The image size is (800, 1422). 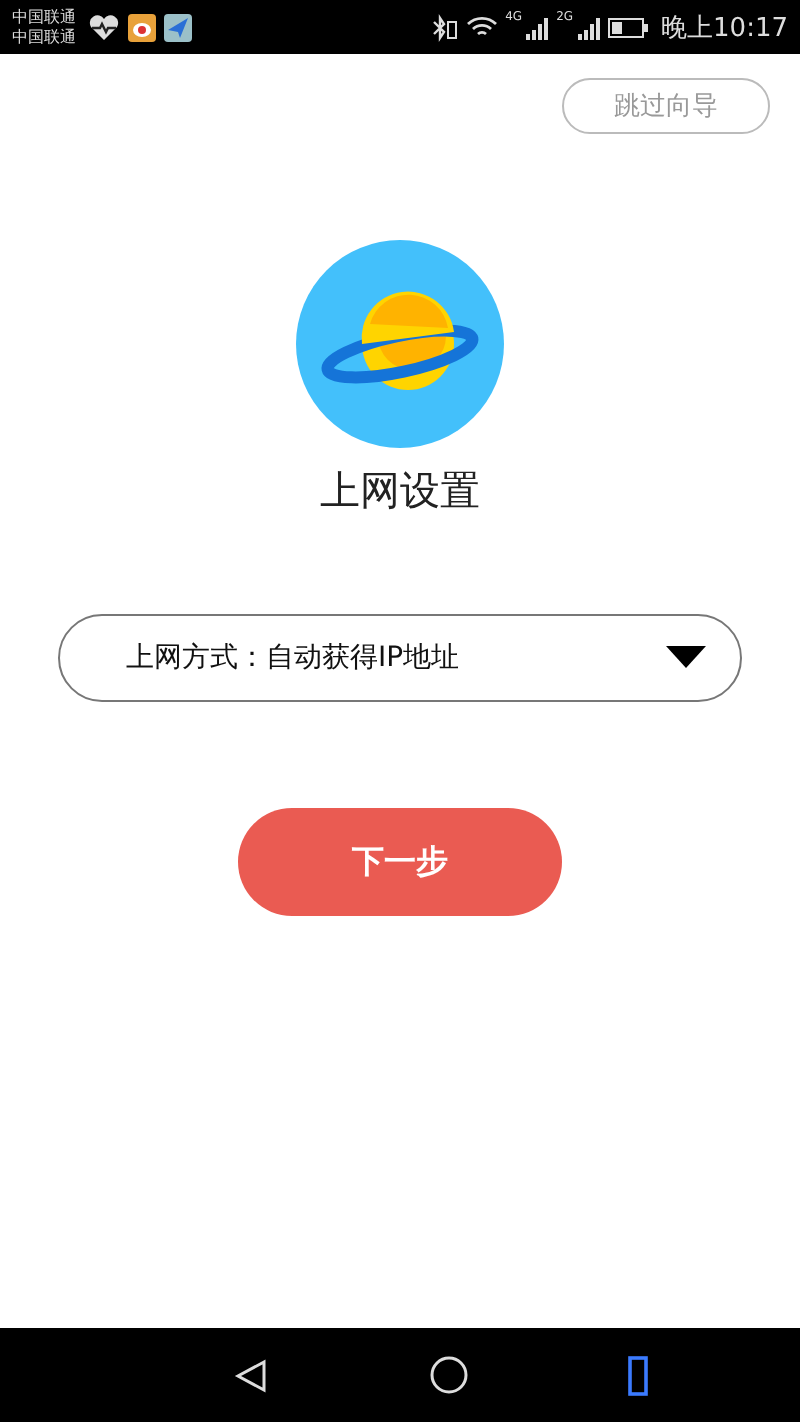 I want to click on paper-plane-icon, so click(x=178, y=27).